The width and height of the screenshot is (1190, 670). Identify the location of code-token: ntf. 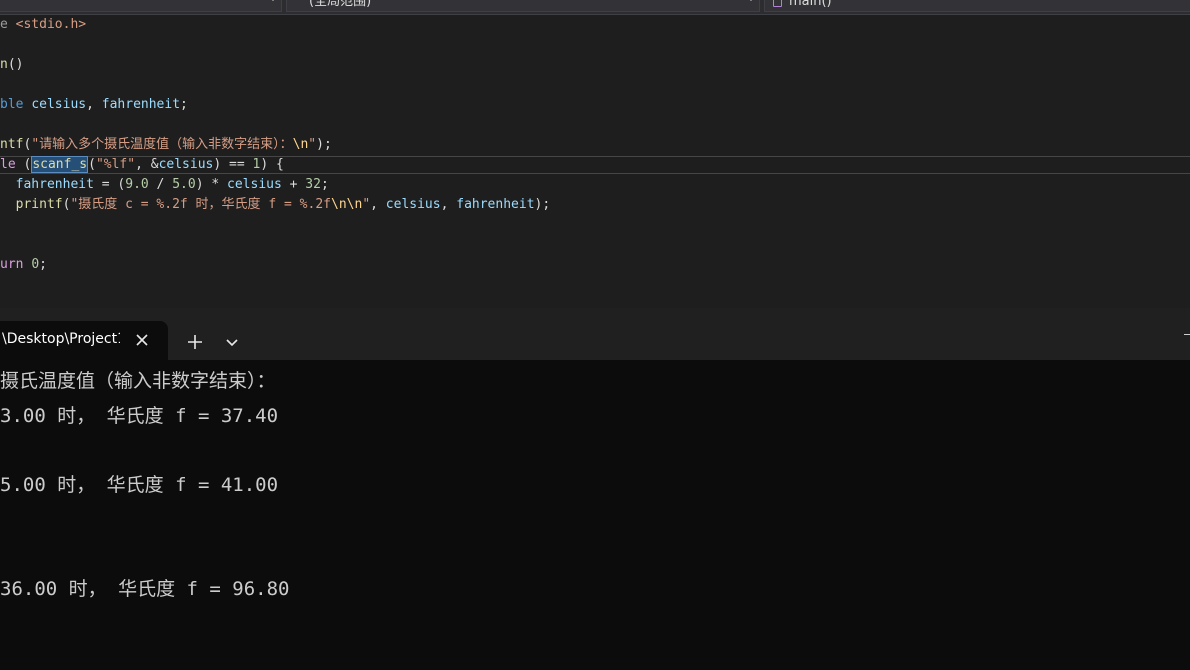
(12, 144).